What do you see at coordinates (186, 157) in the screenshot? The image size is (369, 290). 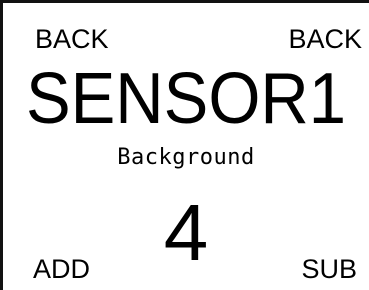 I see `parameter-label: Background` at bounding box center [186, 157].